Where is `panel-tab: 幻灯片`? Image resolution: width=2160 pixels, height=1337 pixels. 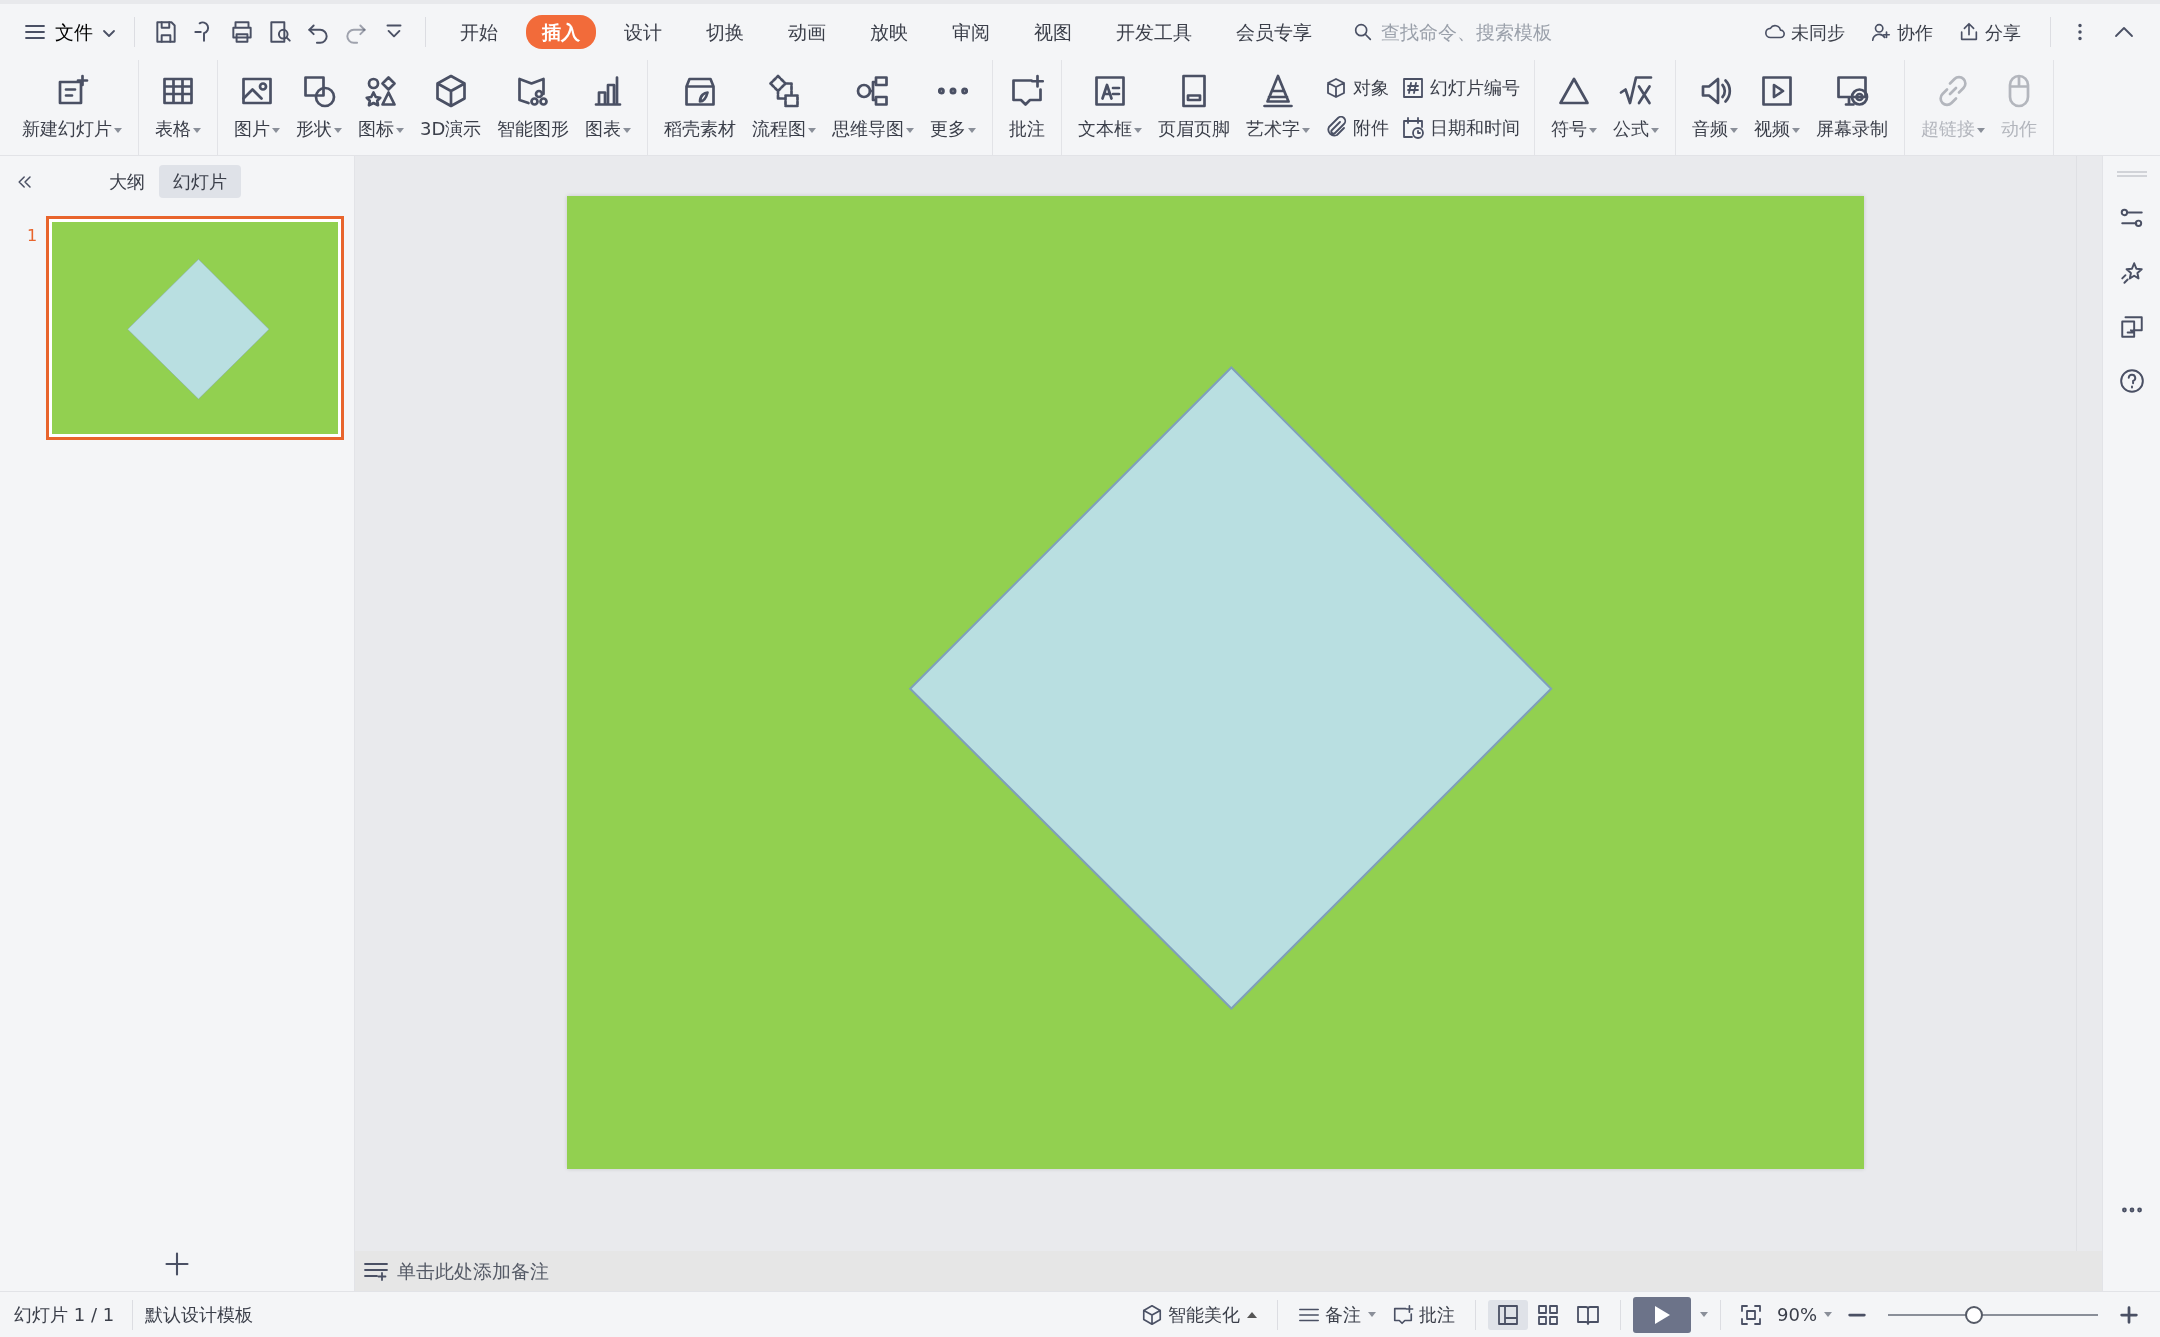
panel-tab: 幻灯片 is located at coordinates (200, 181).